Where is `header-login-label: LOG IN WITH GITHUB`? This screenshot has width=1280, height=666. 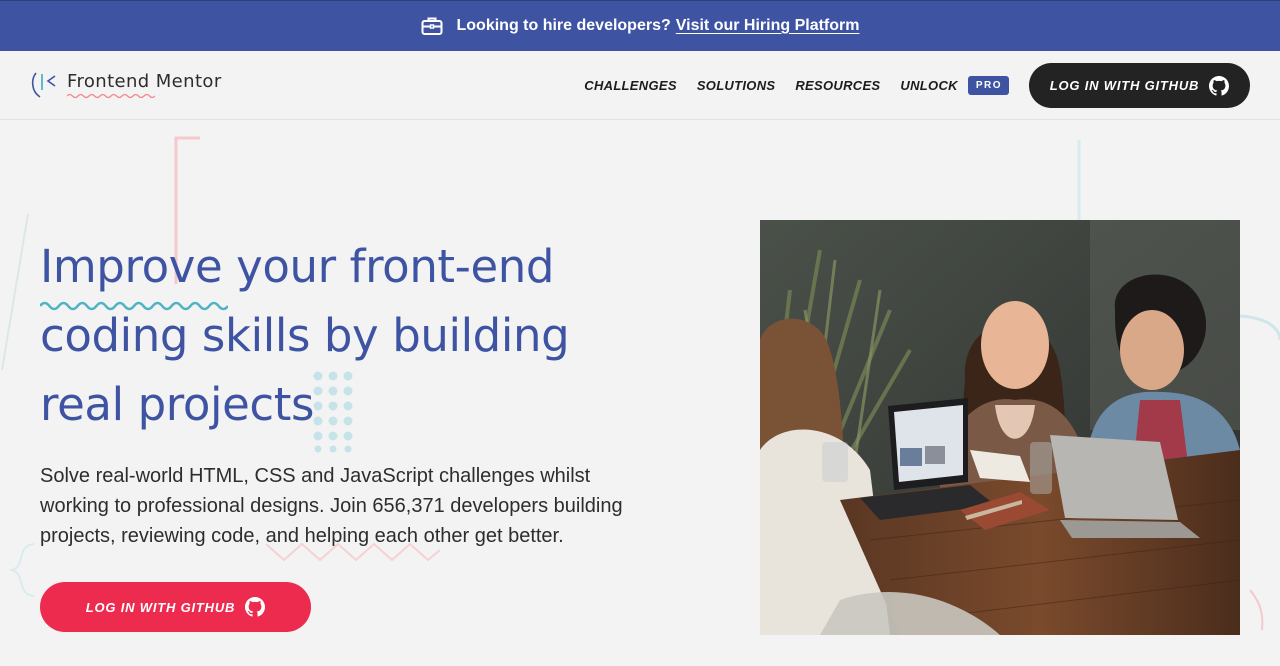
header-login-label: LOG IN WITH GITHUB is located at coordinates (1124, 85).